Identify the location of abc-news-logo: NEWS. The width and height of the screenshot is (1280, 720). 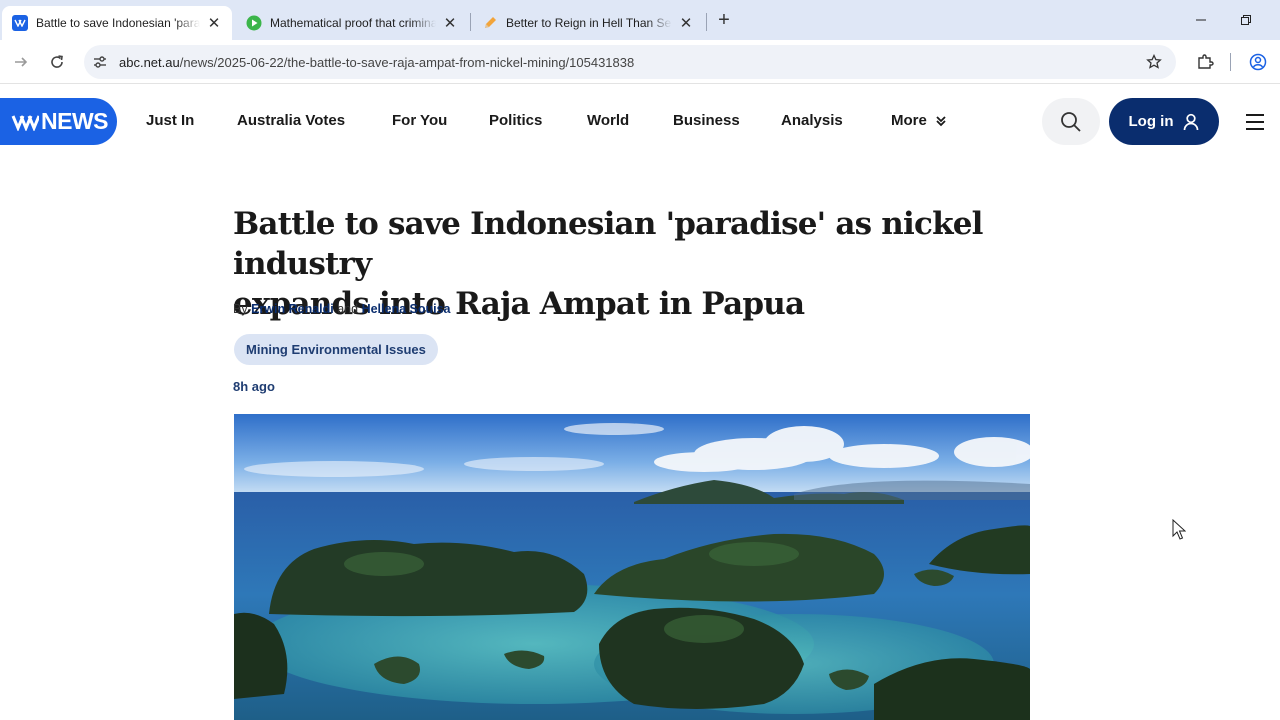
(58, 121).